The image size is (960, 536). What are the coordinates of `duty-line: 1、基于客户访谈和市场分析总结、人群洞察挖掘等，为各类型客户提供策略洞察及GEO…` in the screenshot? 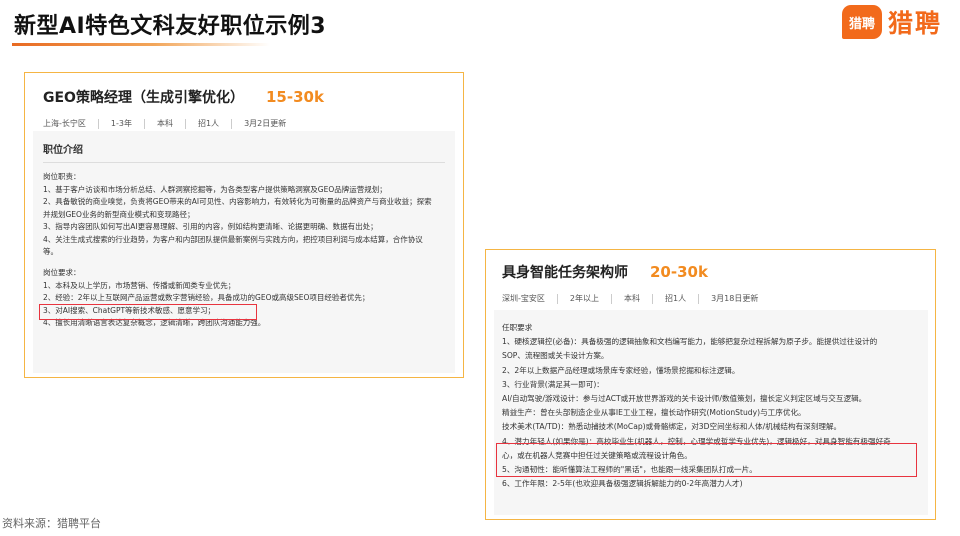 It's located at (215, 189).